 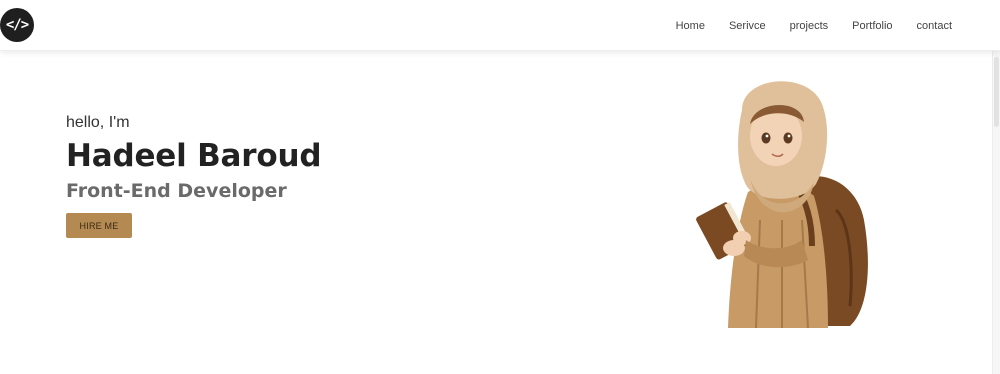 What do you see at coordinates (98, 122) in the screenshot?
I see `hero-greeting: hello, I'm` at bounding box center [98, 122].